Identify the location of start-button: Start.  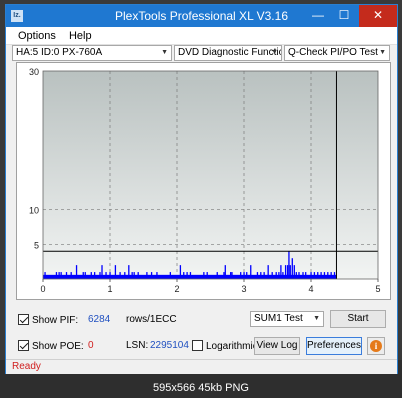
(358, 319).